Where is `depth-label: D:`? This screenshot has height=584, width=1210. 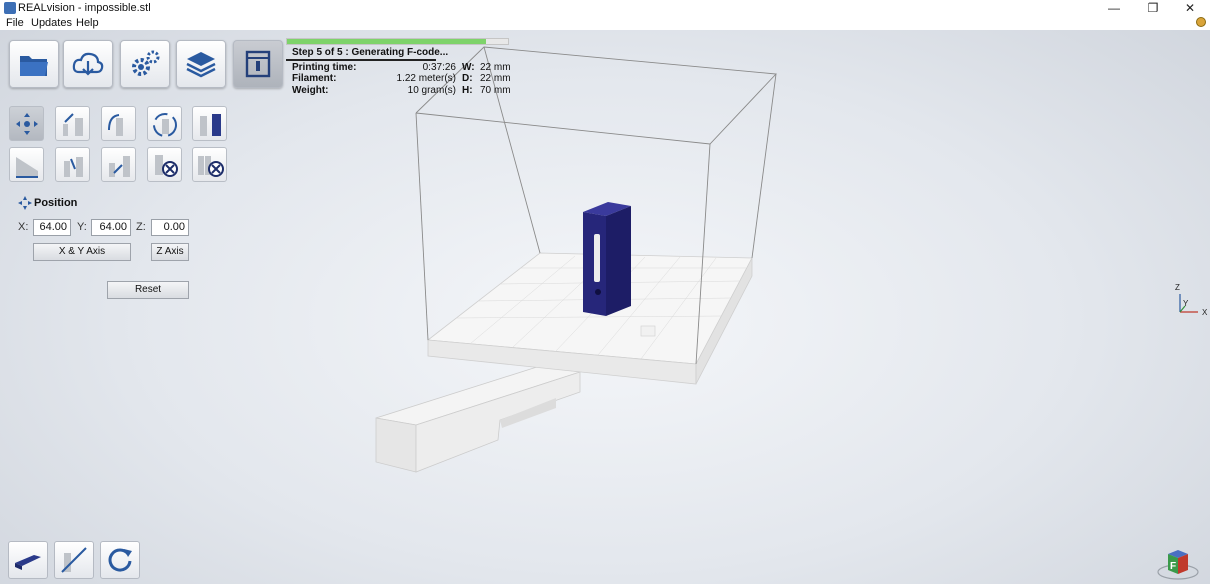 depth-label: D: is located at coordinates (467, 78).